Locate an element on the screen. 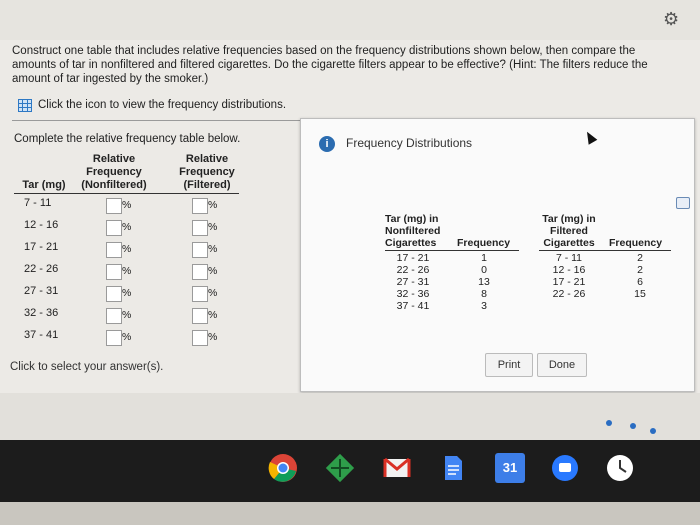 The width and height of the screenshot is (700, 525). tar-class: 27 - 31 is located at coordinates (41, 291).